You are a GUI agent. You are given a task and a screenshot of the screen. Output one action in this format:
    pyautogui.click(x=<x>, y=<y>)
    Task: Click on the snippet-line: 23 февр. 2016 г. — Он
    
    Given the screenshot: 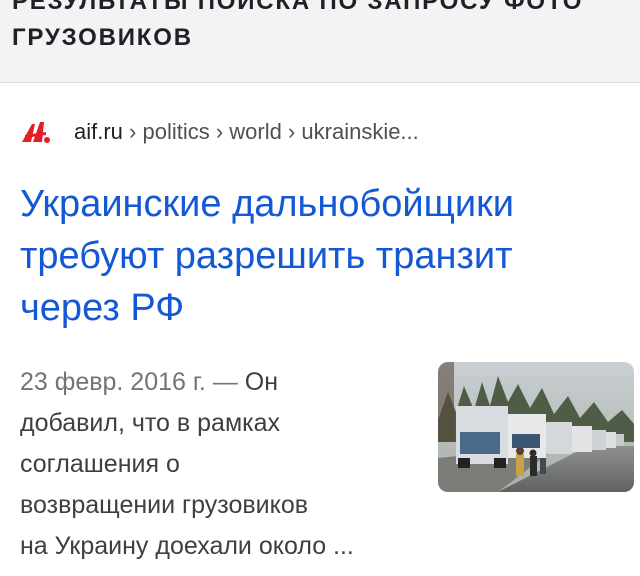 What is the action you would take?
    pyautogui.click(x=220, y=382)
    